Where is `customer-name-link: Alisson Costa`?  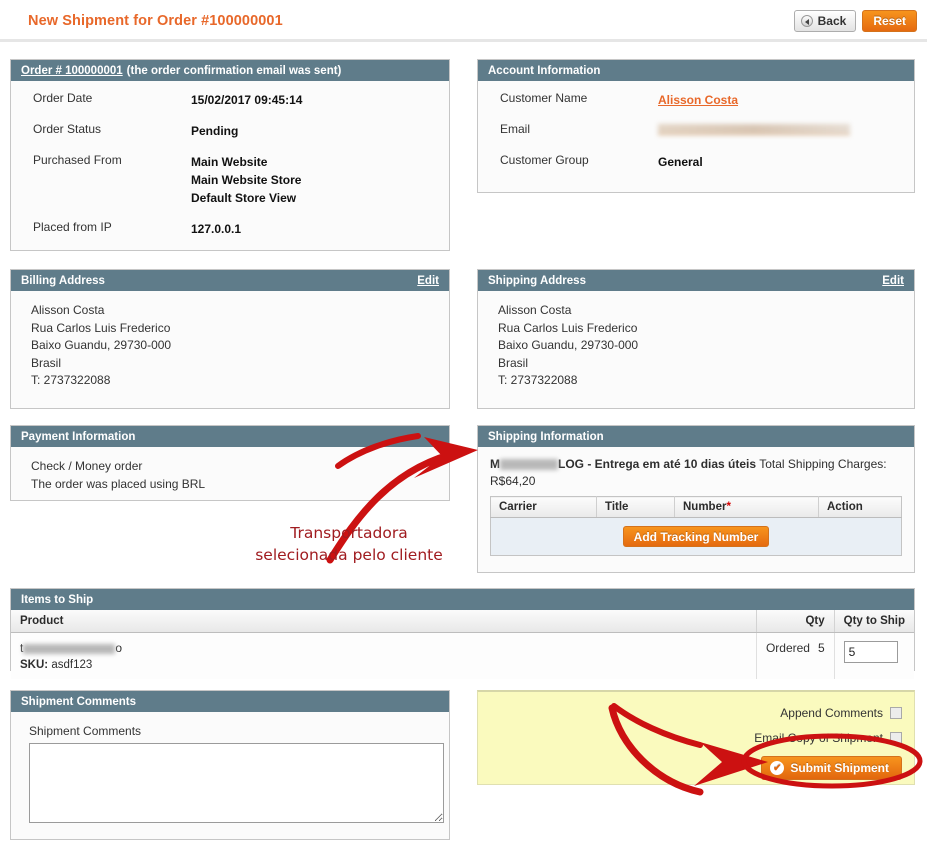 customer-name-link: Alisson Costa is located at coordinates (698, 100).